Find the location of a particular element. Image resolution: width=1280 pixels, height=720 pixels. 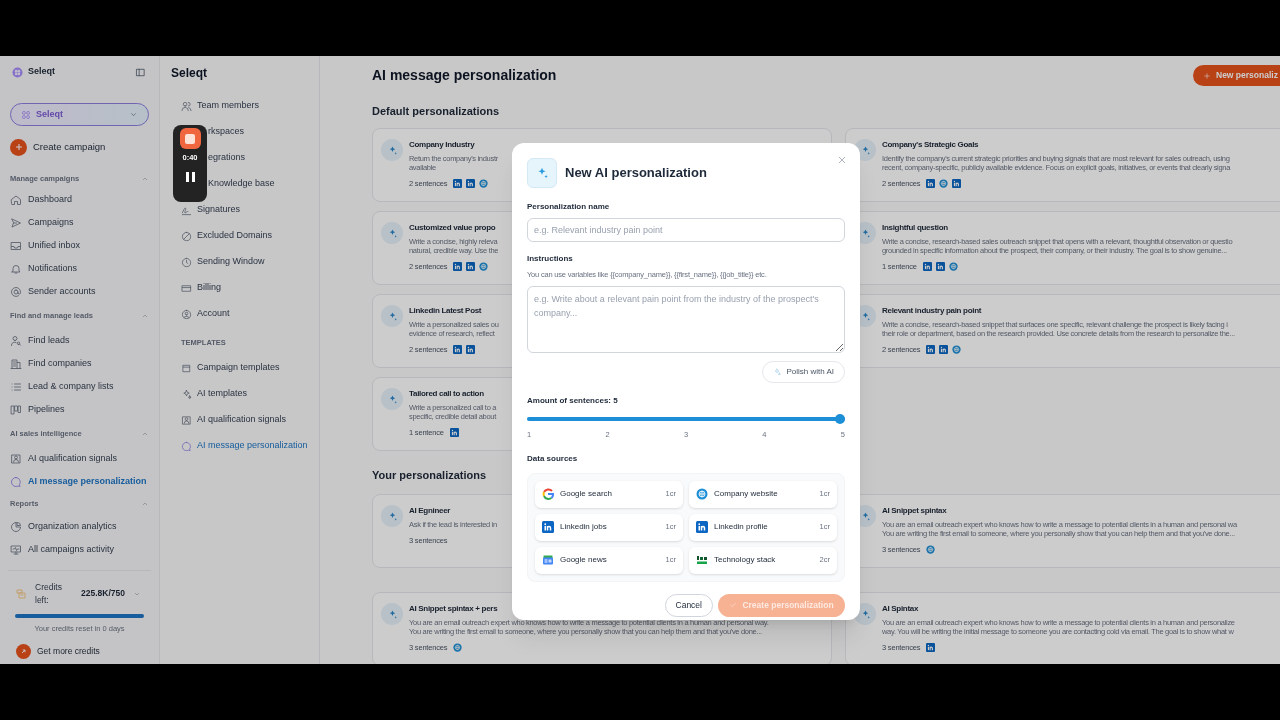

nav-item: Sending Window is located at coordinates (212, 262).